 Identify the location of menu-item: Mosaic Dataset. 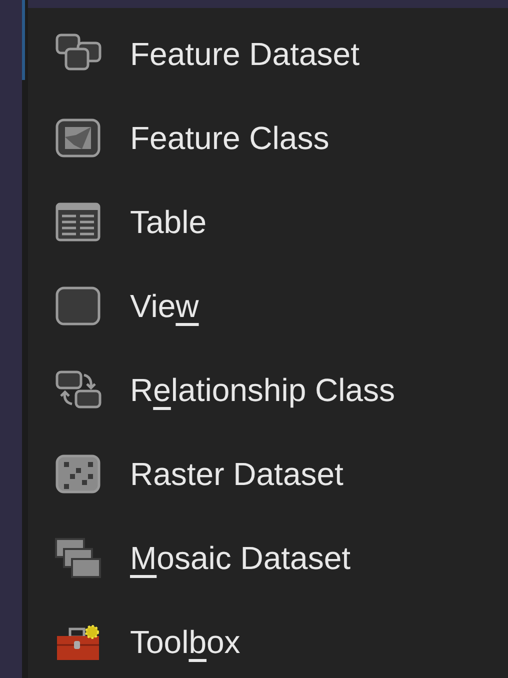
(268, 558).